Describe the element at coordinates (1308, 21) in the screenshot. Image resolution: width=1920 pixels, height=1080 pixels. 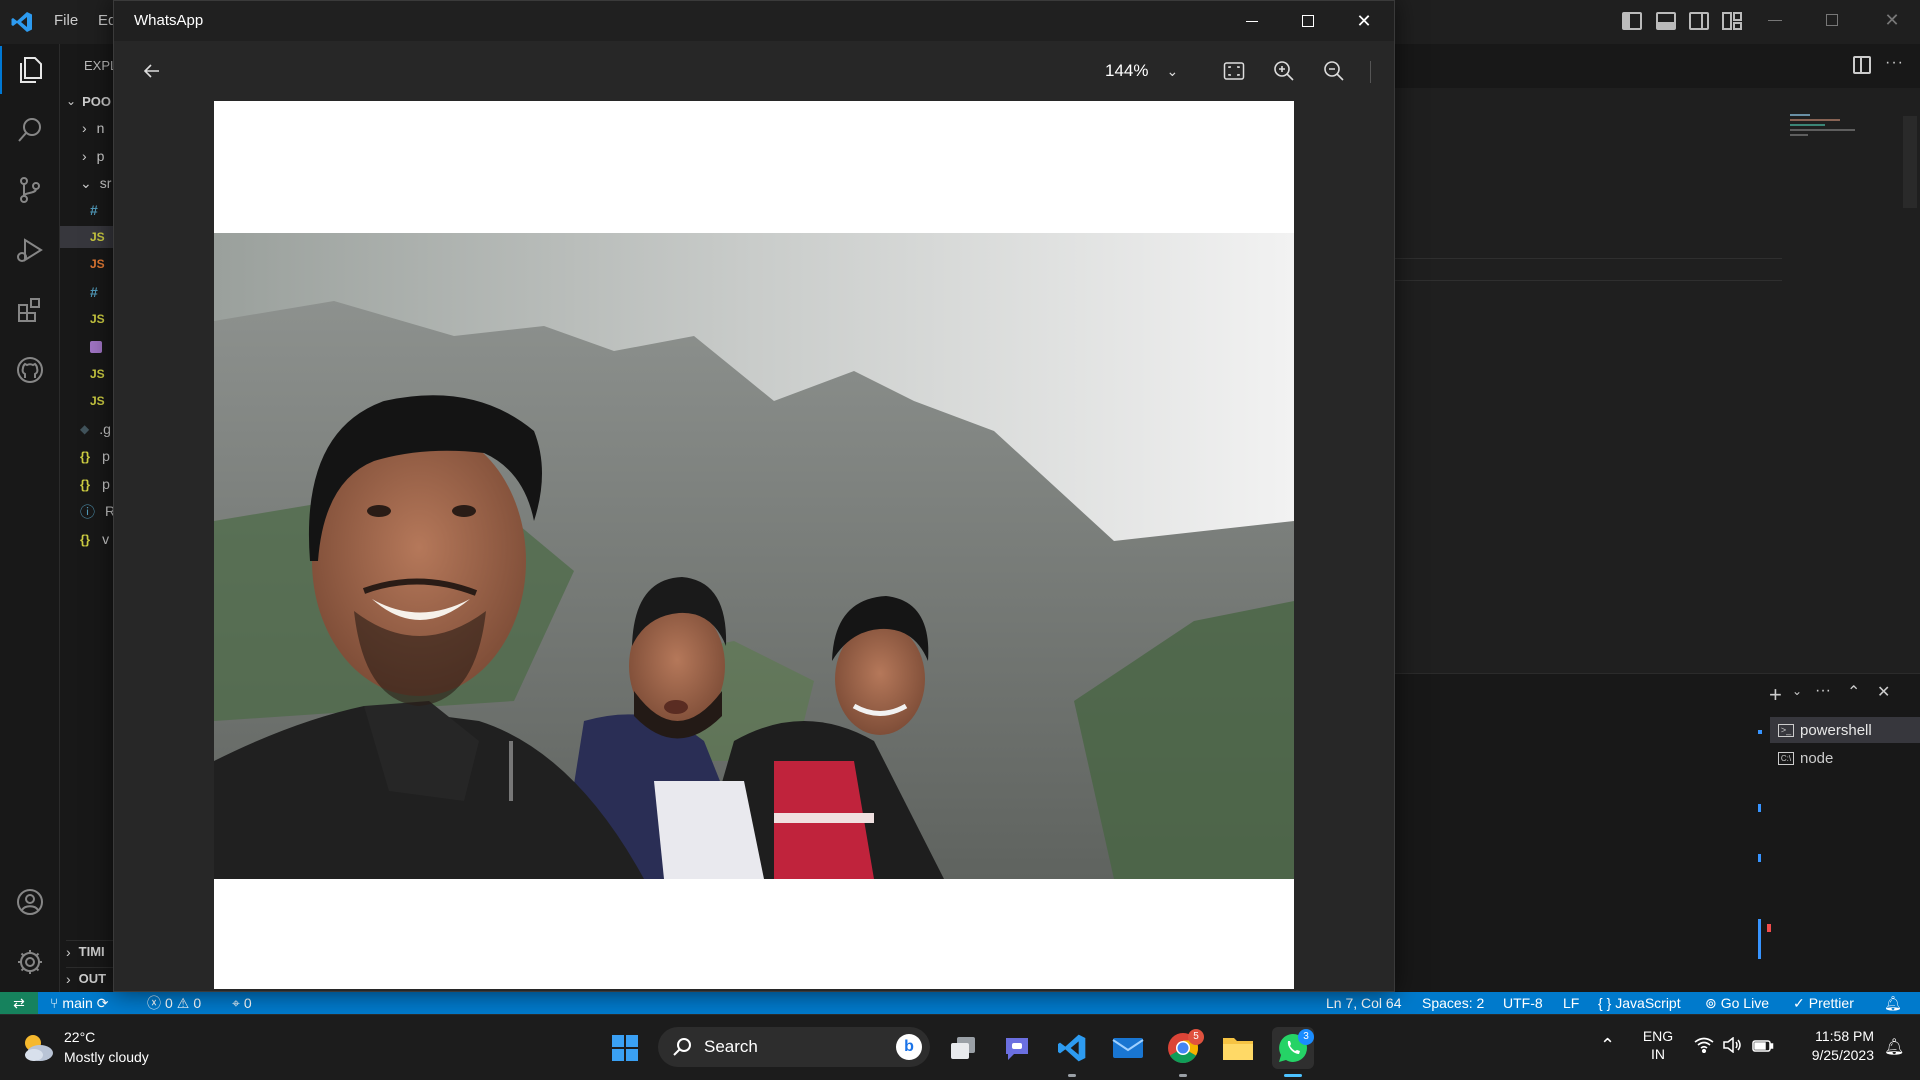
I see `maximize-button` at that location.